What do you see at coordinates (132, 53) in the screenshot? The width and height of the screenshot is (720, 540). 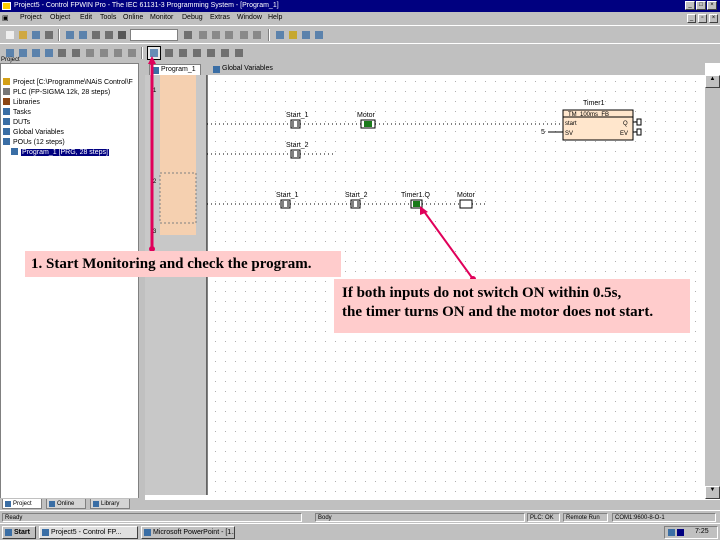 I see `info-icon` at bounding box center [132, 53].